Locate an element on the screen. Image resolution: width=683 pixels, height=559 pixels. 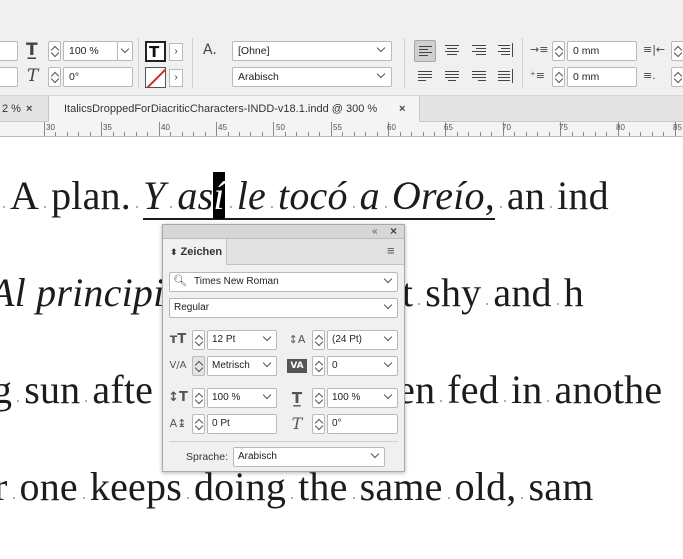
first-line-indent-field: 0 mm is located at coordinates (602, 77).